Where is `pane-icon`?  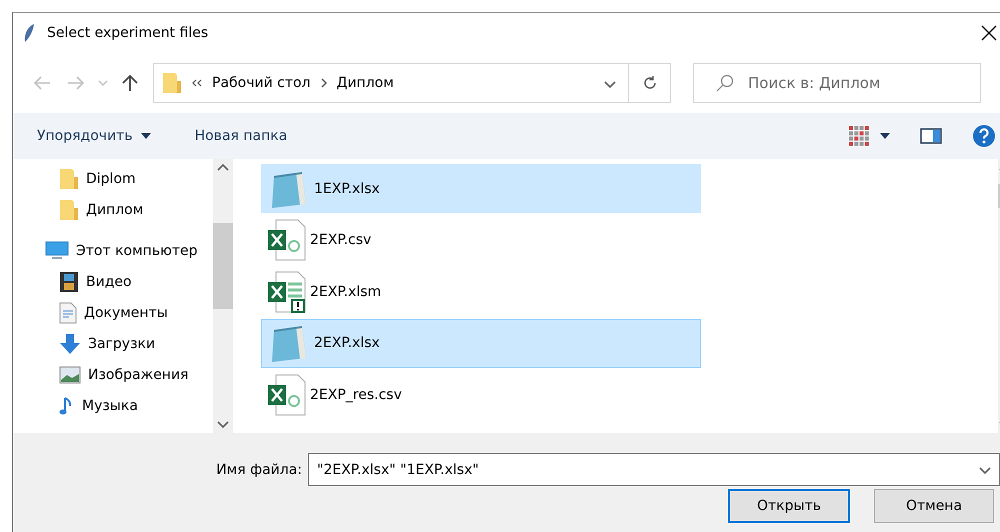 pane-icon is located at coordinates (931, 136).